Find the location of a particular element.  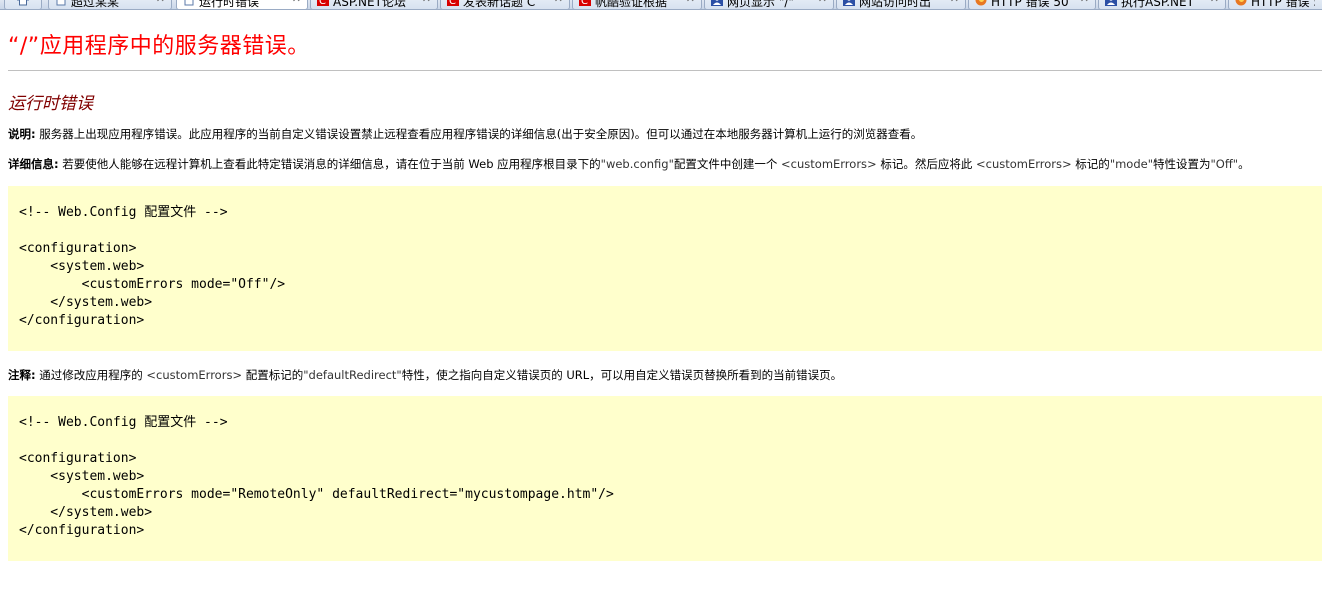

tab-label: 帆酷验证根据 is located at coordinates (631, 4).